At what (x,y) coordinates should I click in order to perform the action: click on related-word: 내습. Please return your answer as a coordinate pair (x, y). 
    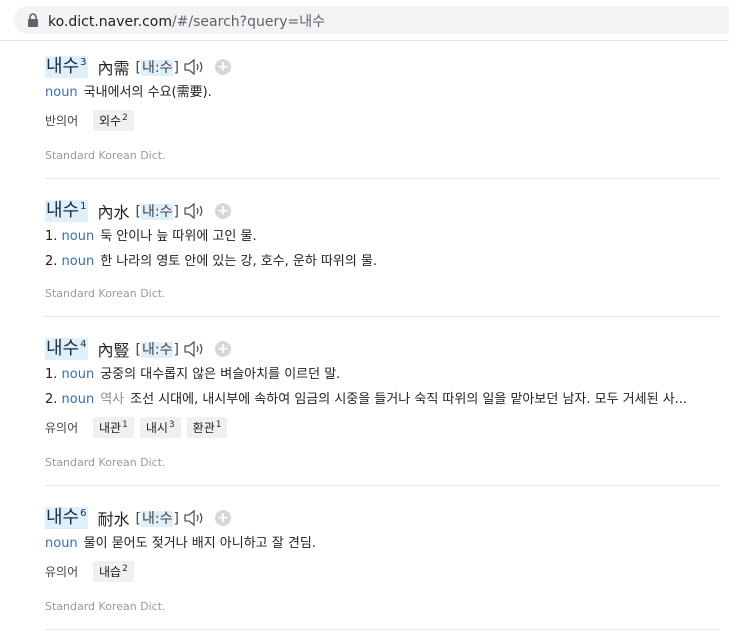
    Looking at the image, I should click on (110, 572).